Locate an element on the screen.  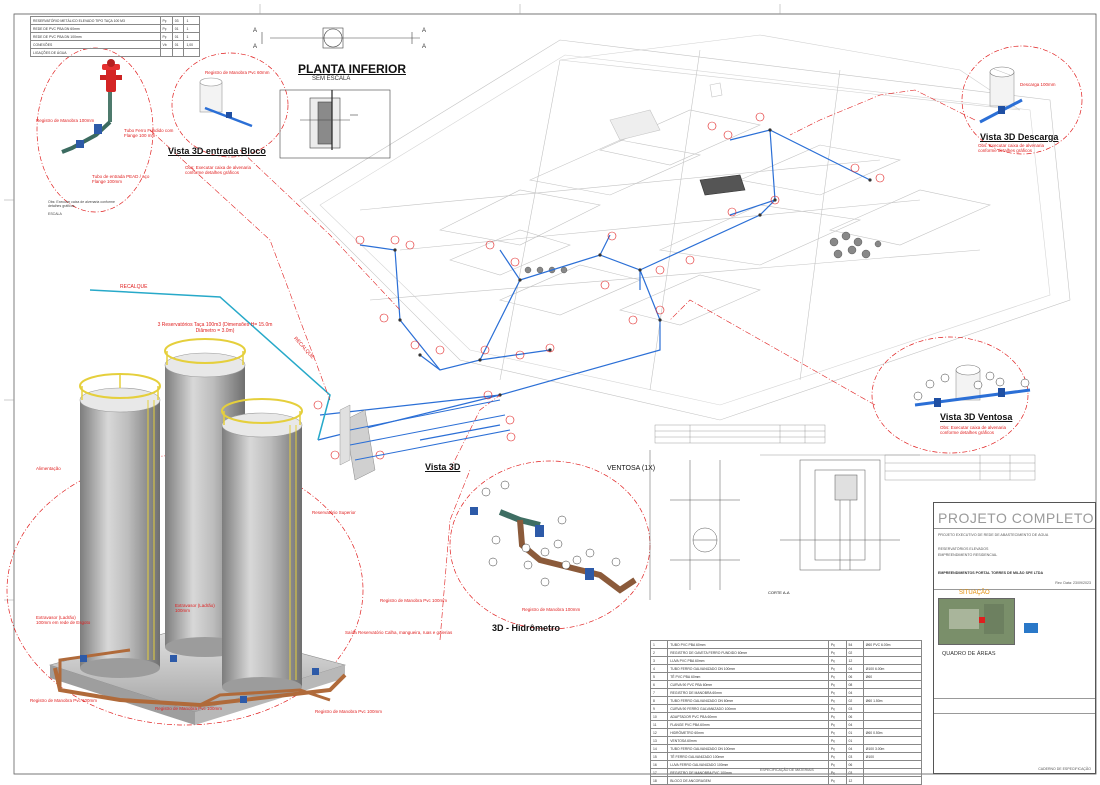
material-table-cell: CURVA 90 FERRO GALVANIZADO 100mm is located at coordinates (748, 708).